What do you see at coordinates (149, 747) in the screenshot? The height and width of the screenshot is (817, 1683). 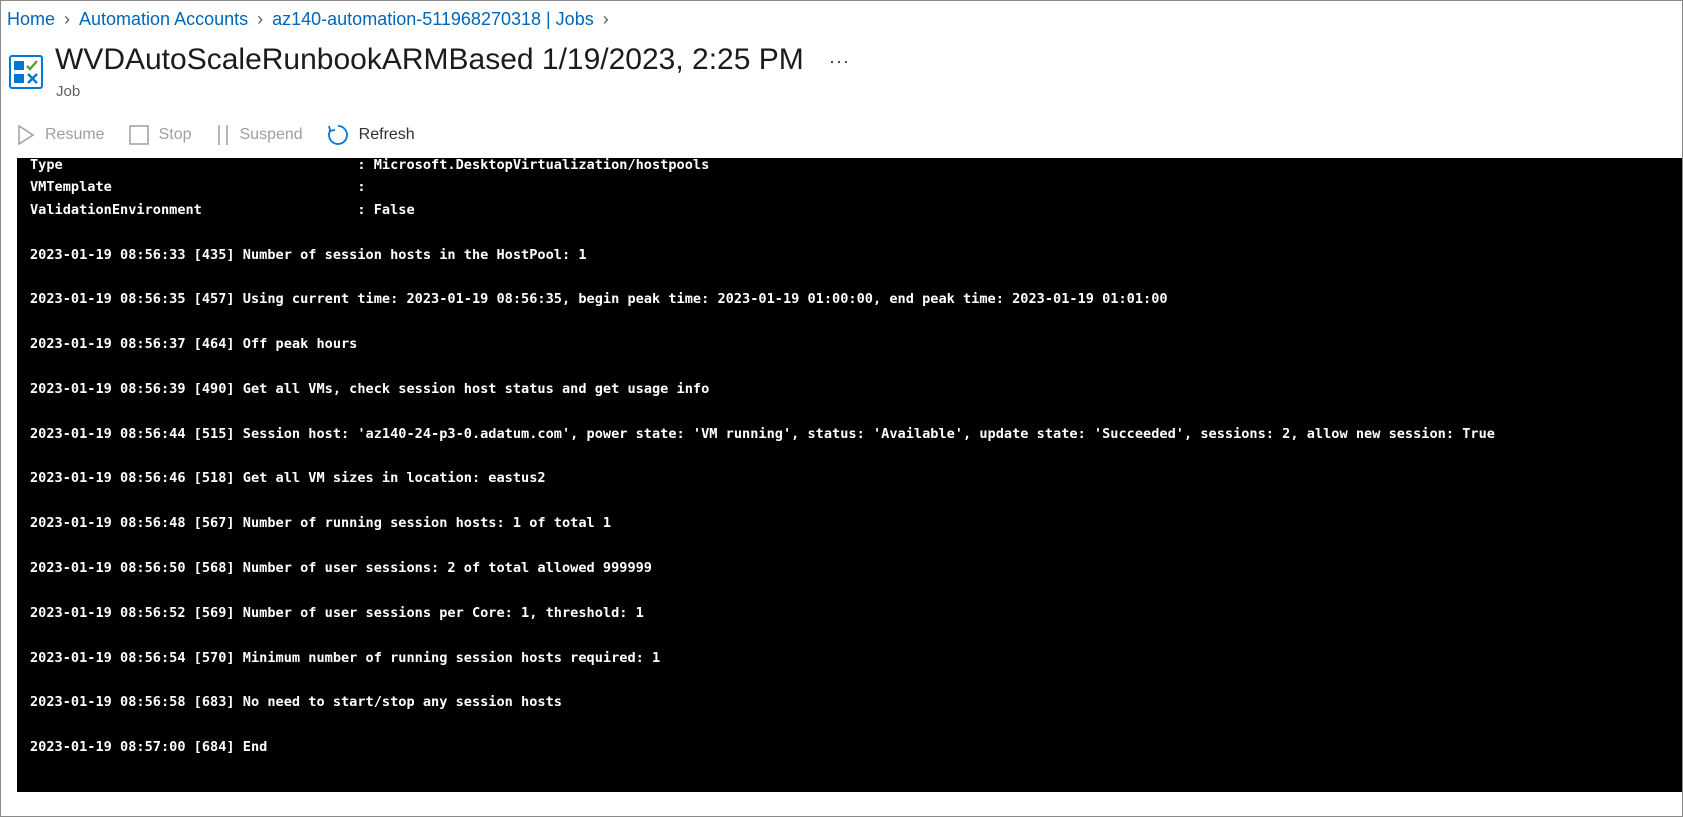 I see `console-line: 2023-01-19 08:57:00 [684] End` at bounding box center [149, 747].